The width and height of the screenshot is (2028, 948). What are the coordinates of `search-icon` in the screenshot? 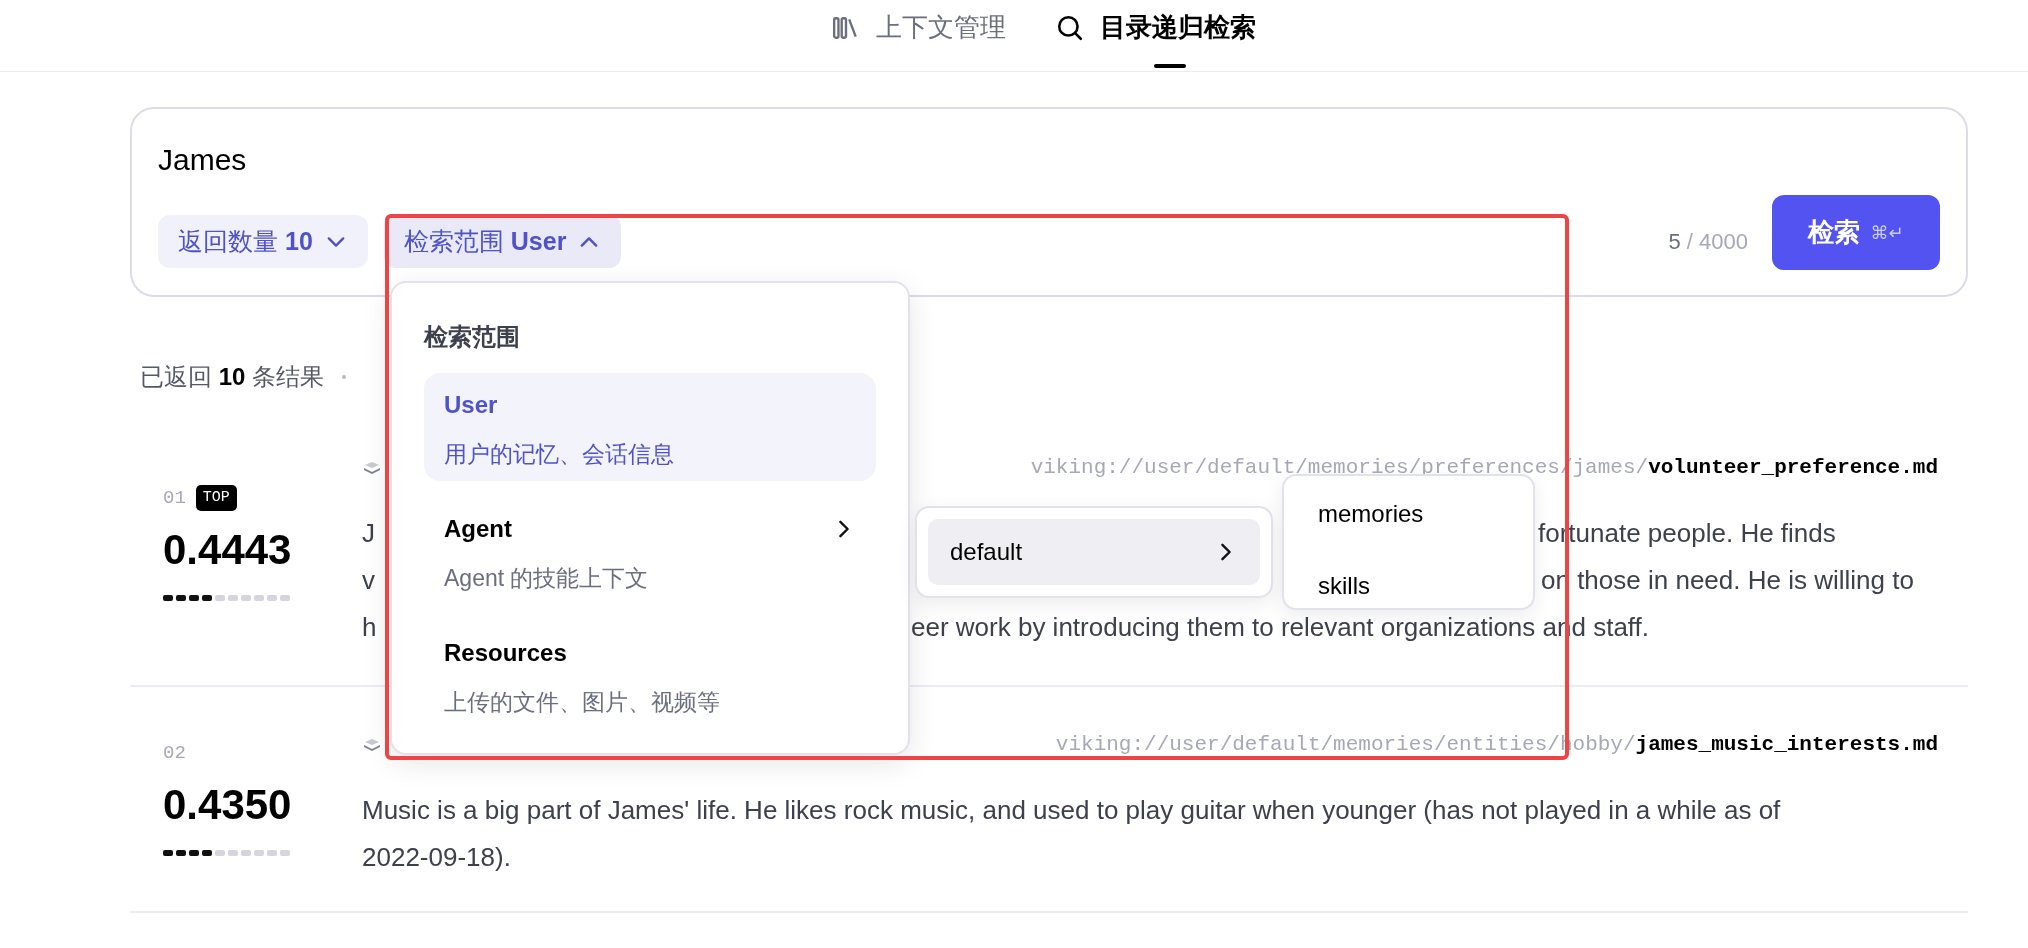 It's located at (1070, 27).